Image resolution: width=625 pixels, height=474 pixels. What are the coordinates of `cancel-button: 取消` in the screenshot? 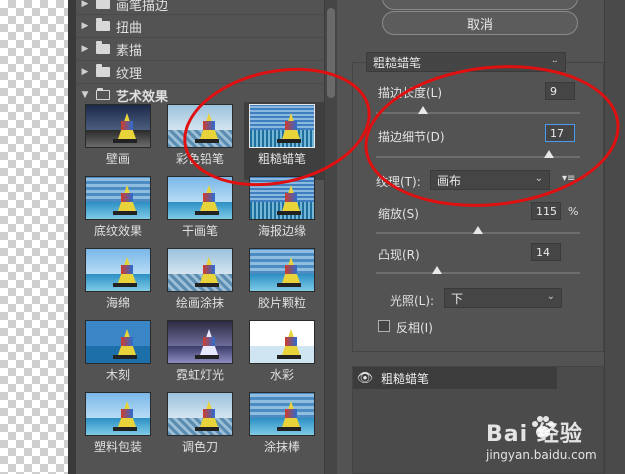 It's located at (480, 23).